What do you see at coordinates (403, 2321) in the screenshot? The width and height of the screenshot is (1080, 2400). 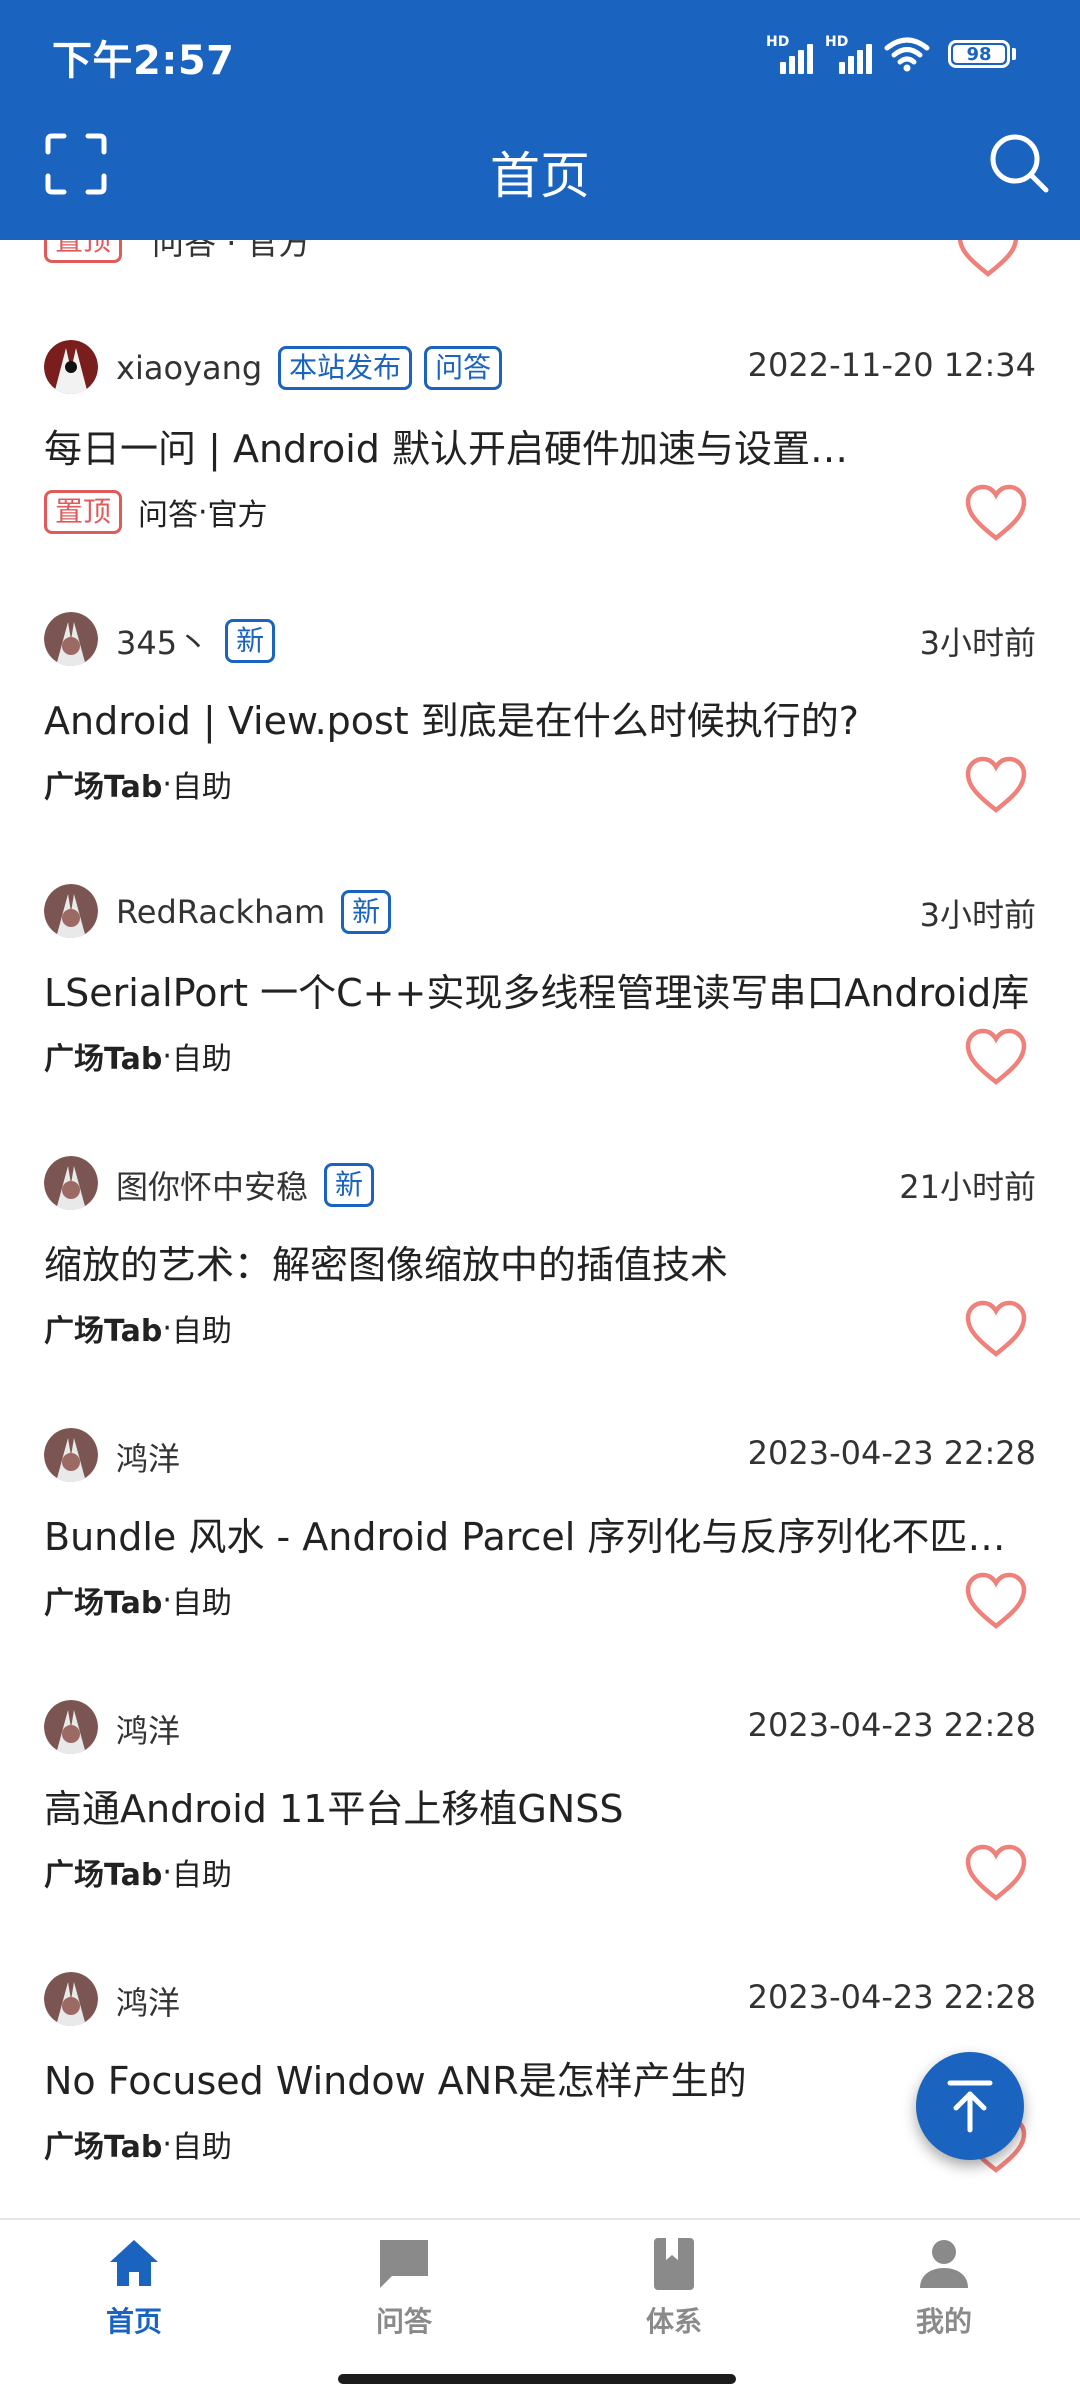 I see `nav-label-qa: 问答` at bounding box center [403, 2321].